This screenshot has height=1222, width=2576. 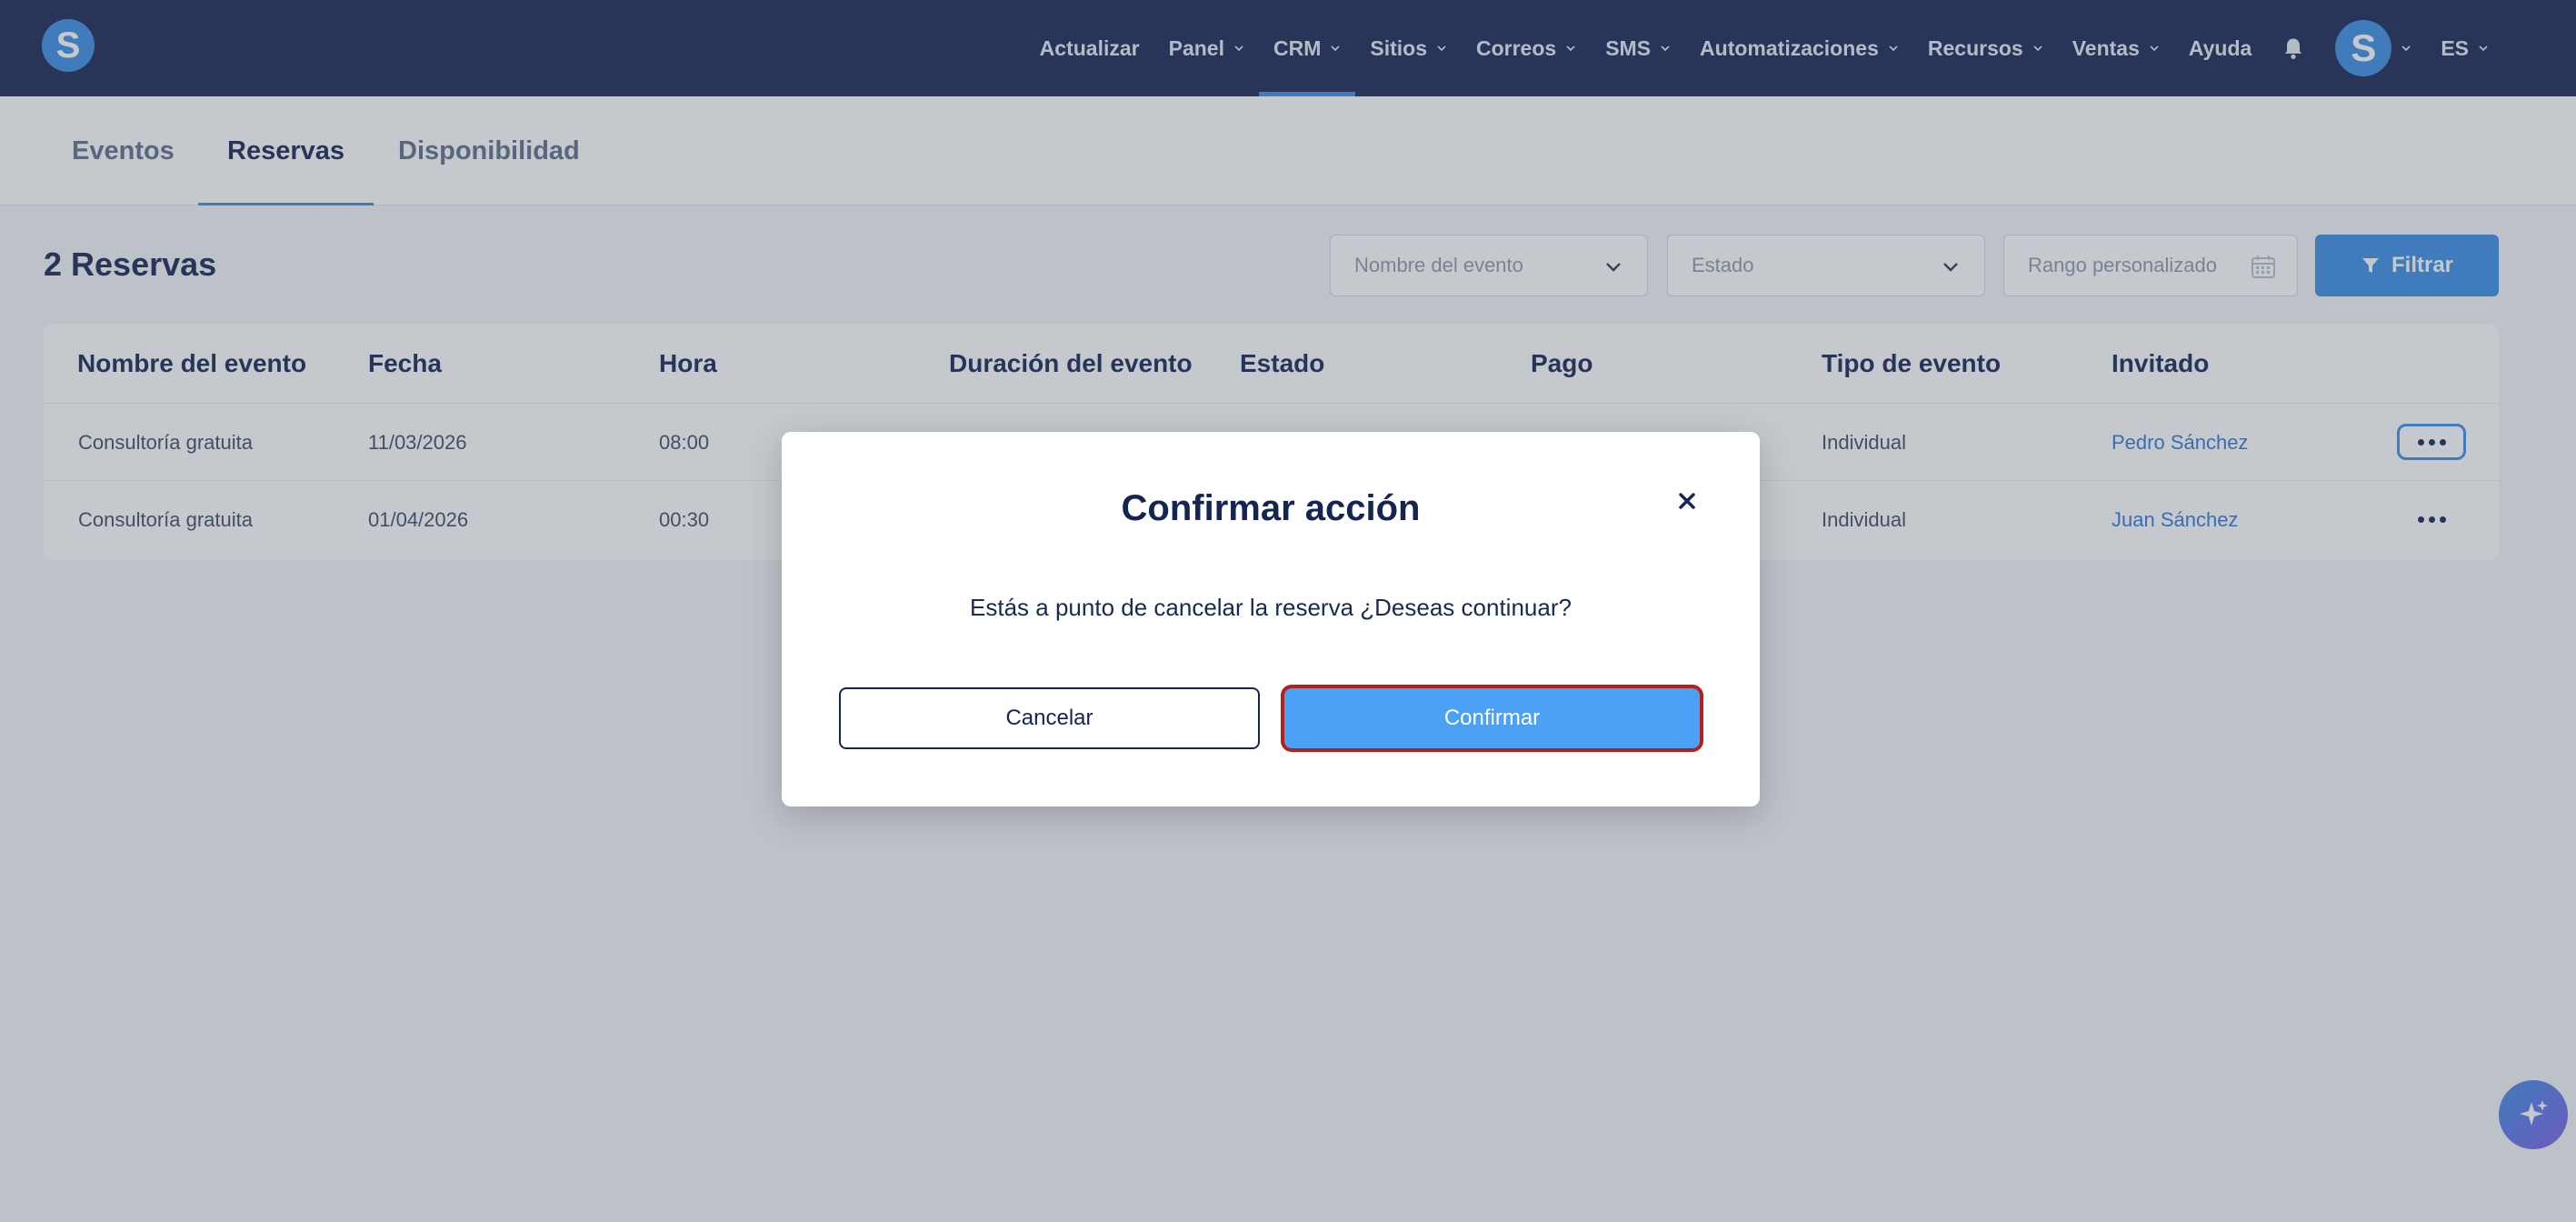 I want to click on dialog-title: Confirmar acción, so click(x=1271, y=508).